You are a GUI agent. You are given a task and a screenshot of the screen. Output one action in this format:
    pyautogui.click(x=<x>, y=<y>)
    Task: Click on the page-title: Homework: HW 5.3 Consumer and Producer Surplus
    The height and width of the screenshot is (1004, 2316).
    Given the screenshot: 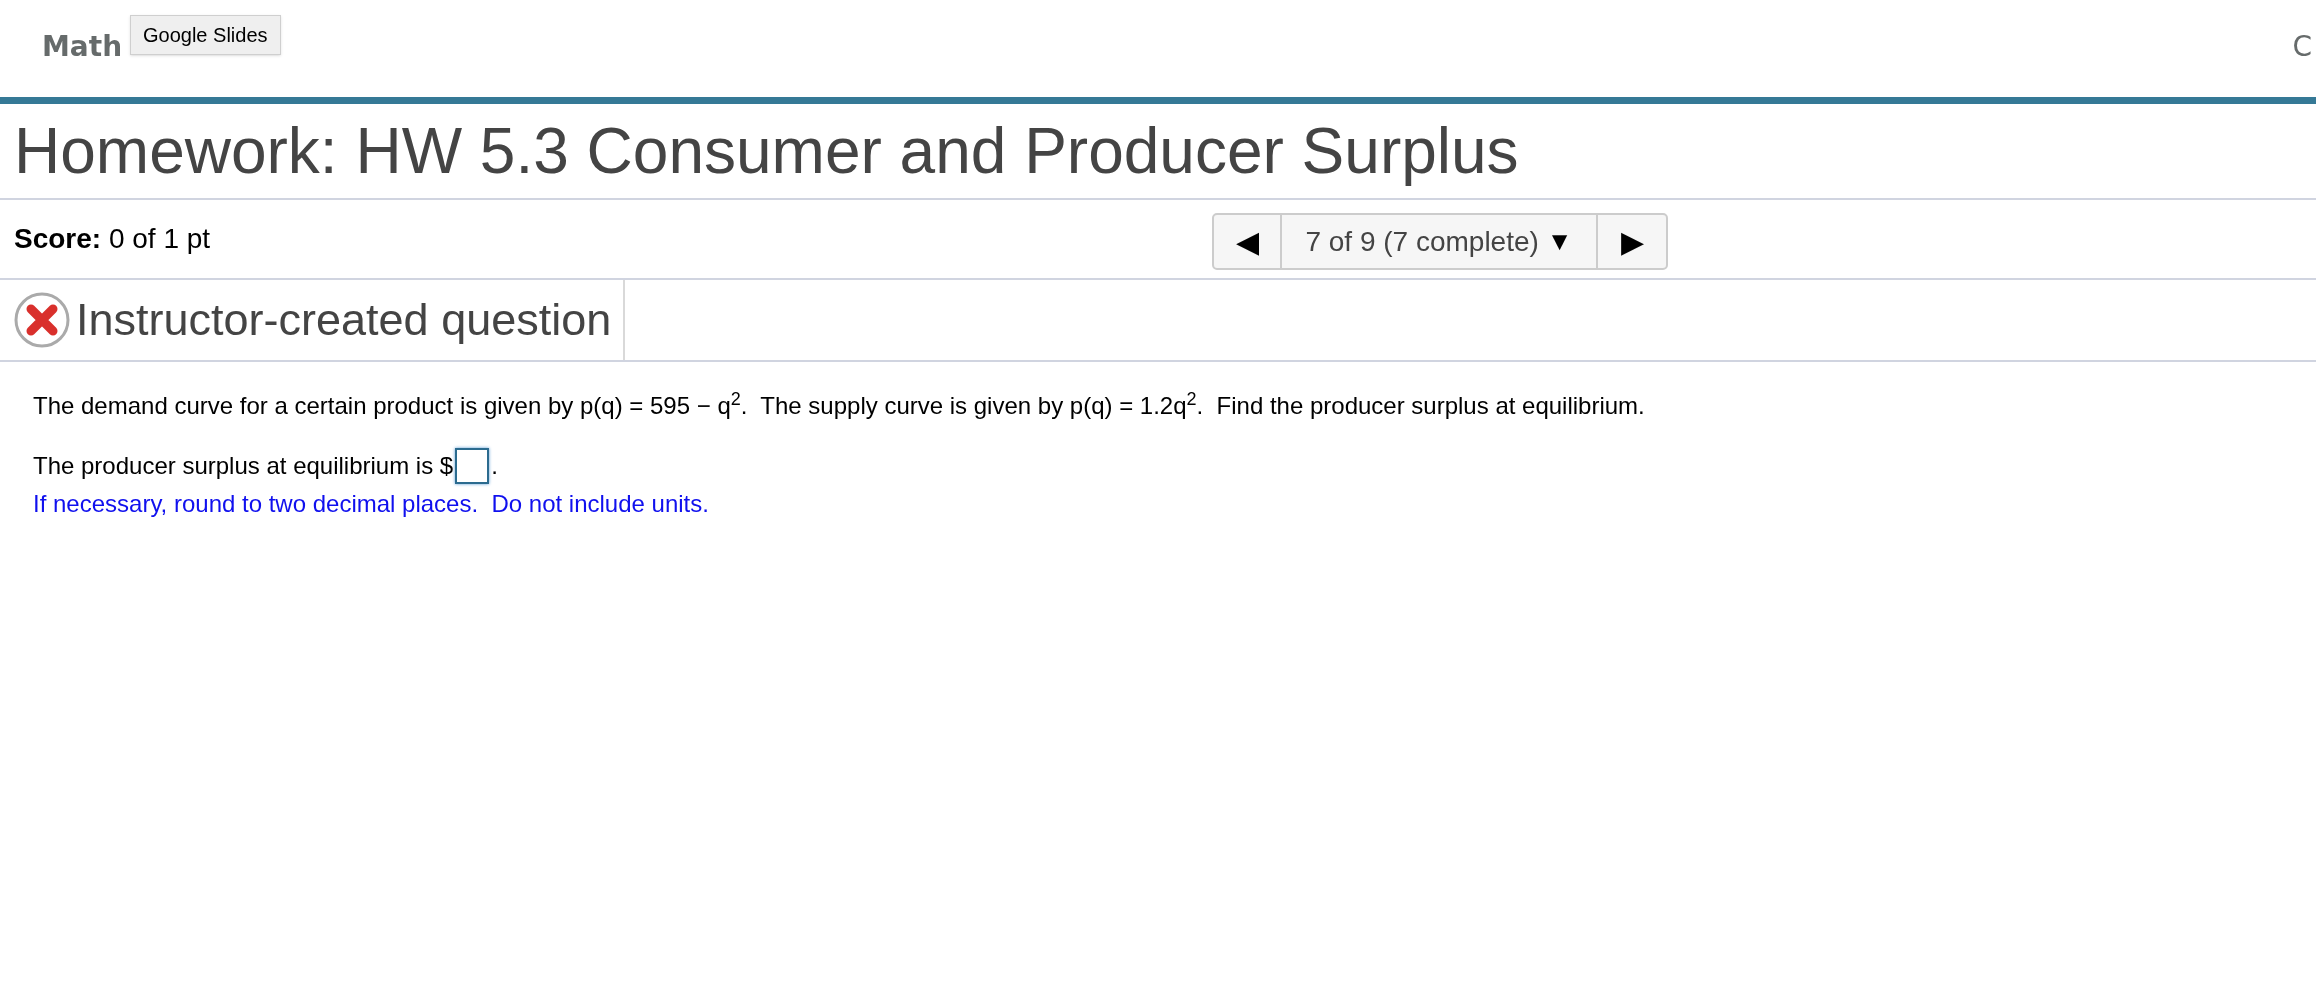 What is the action you would take?
    pyautogui.click(x=766, y=151)
    